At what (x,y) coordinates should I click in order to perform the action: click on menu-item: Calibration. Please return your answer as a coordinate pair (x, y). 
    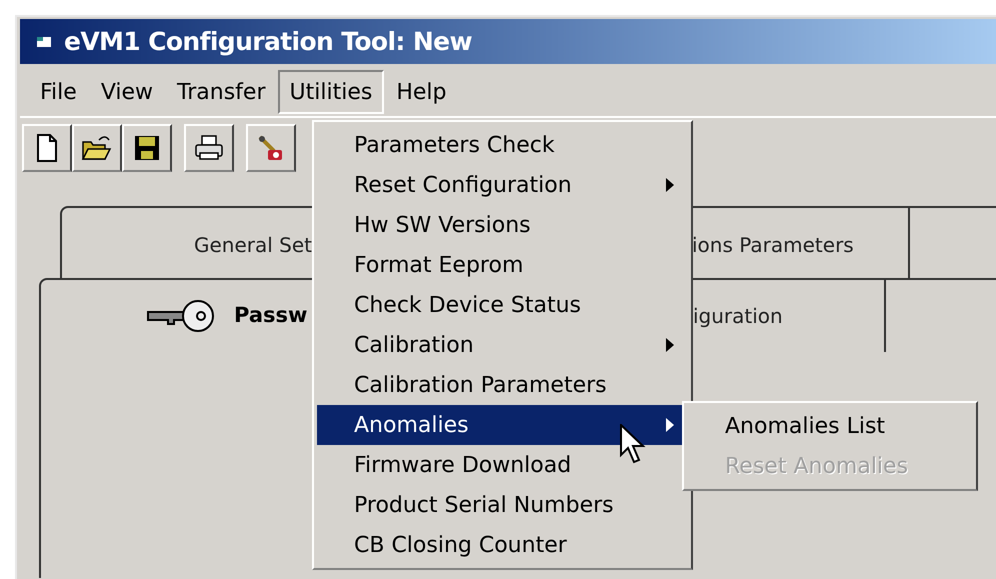
    Looking at the image, I should click on (502, 345).